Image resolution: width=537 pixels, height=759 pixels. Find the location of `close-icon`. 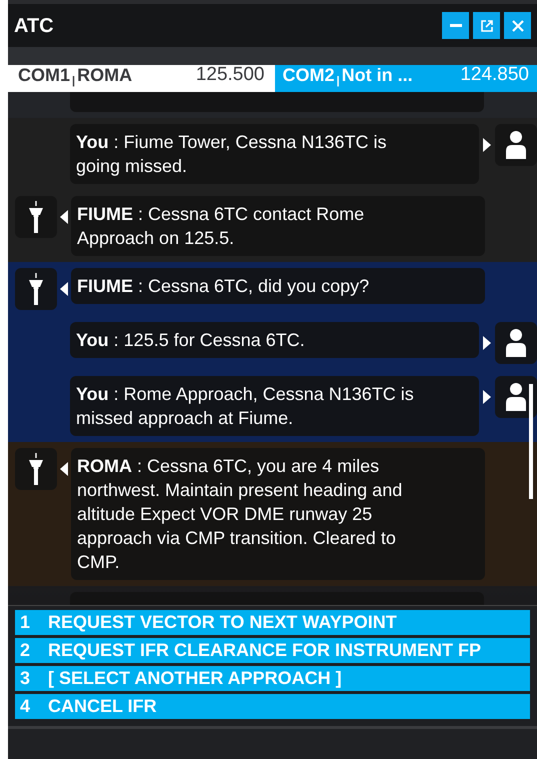

close-icon is located at coordinates (518, 26).